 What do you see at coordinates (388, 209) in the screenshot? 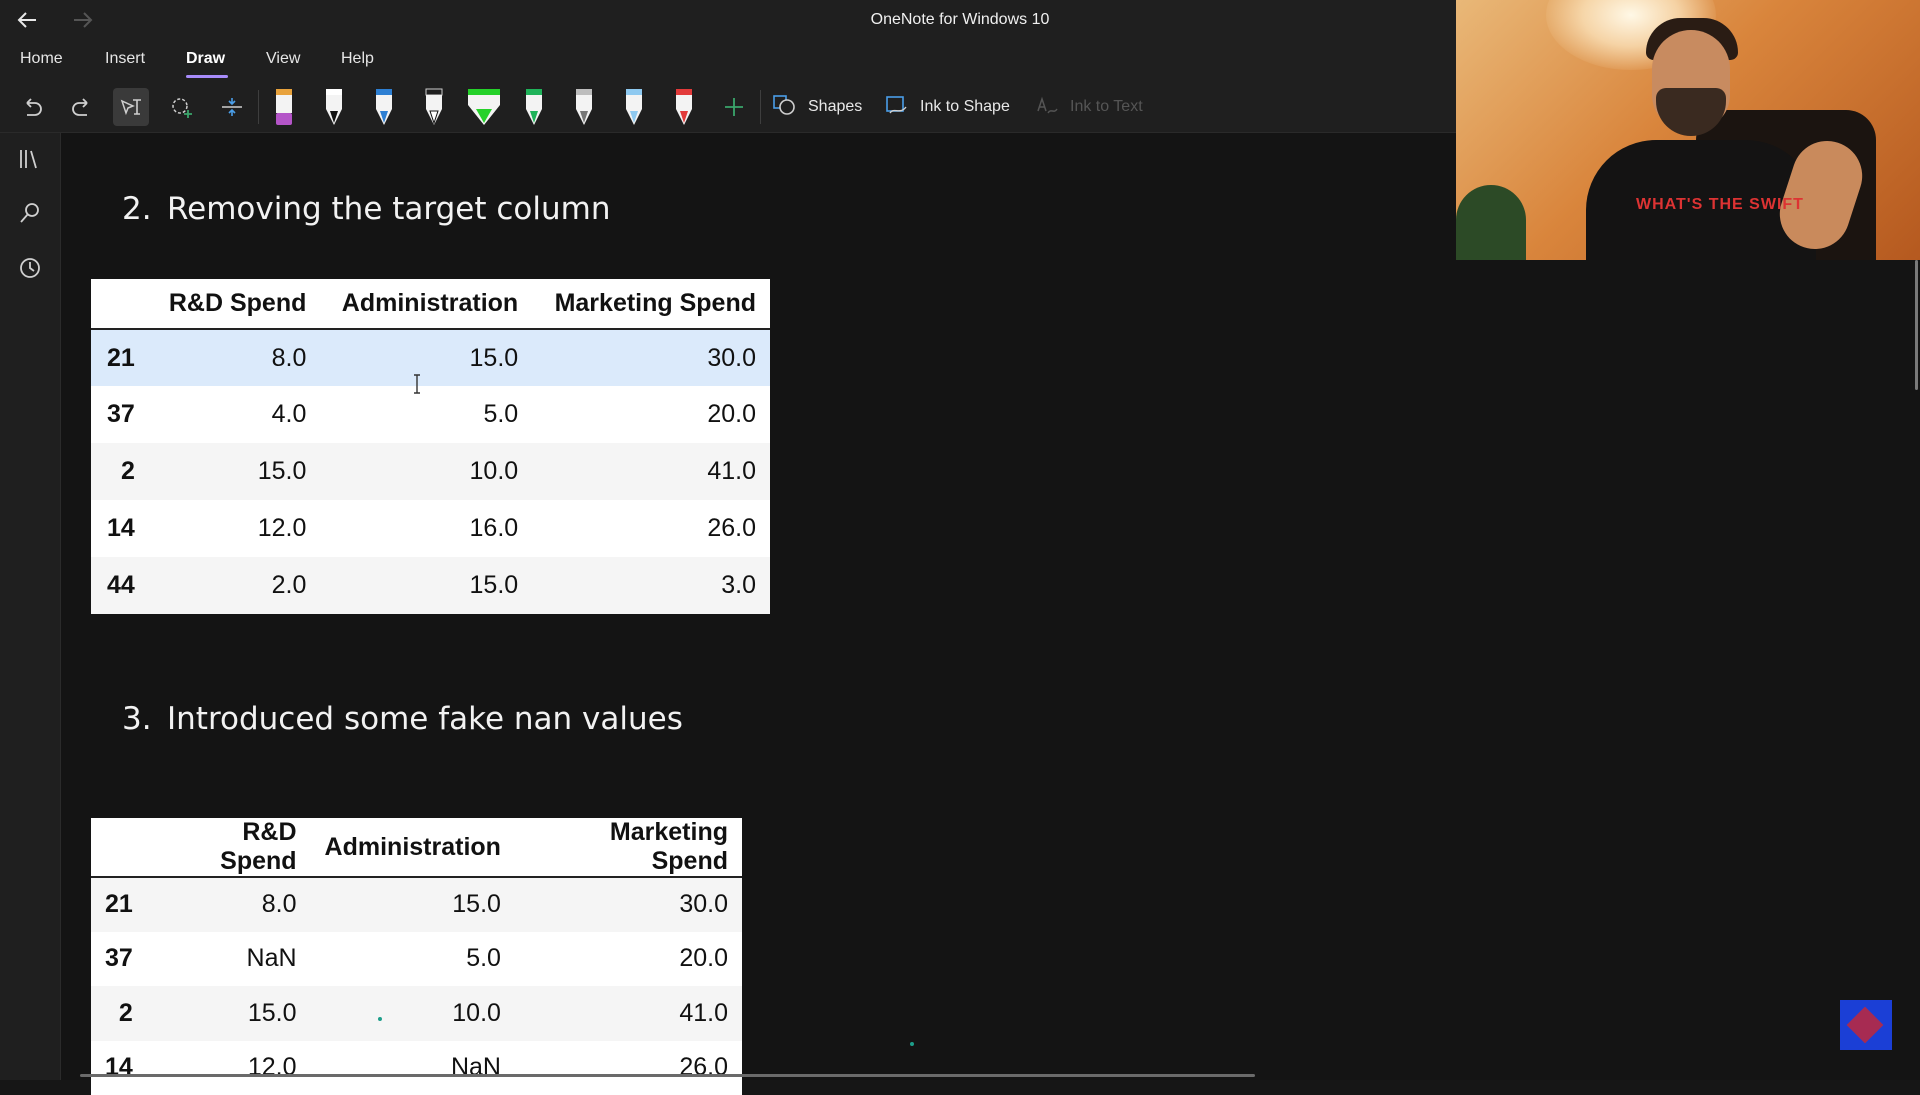
I see `section-title: Removing the target column` at bounding box center [388, 209].